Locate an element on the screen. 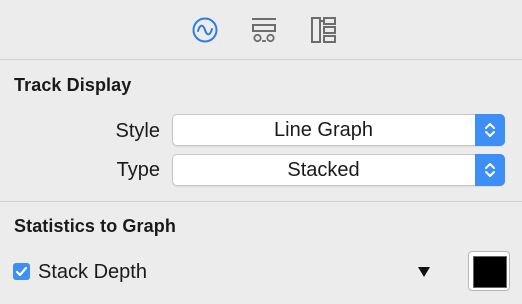 Image resolution: width=522 pixels, height=304 pixels. type-label: Type is located at coordinates (138, 170).